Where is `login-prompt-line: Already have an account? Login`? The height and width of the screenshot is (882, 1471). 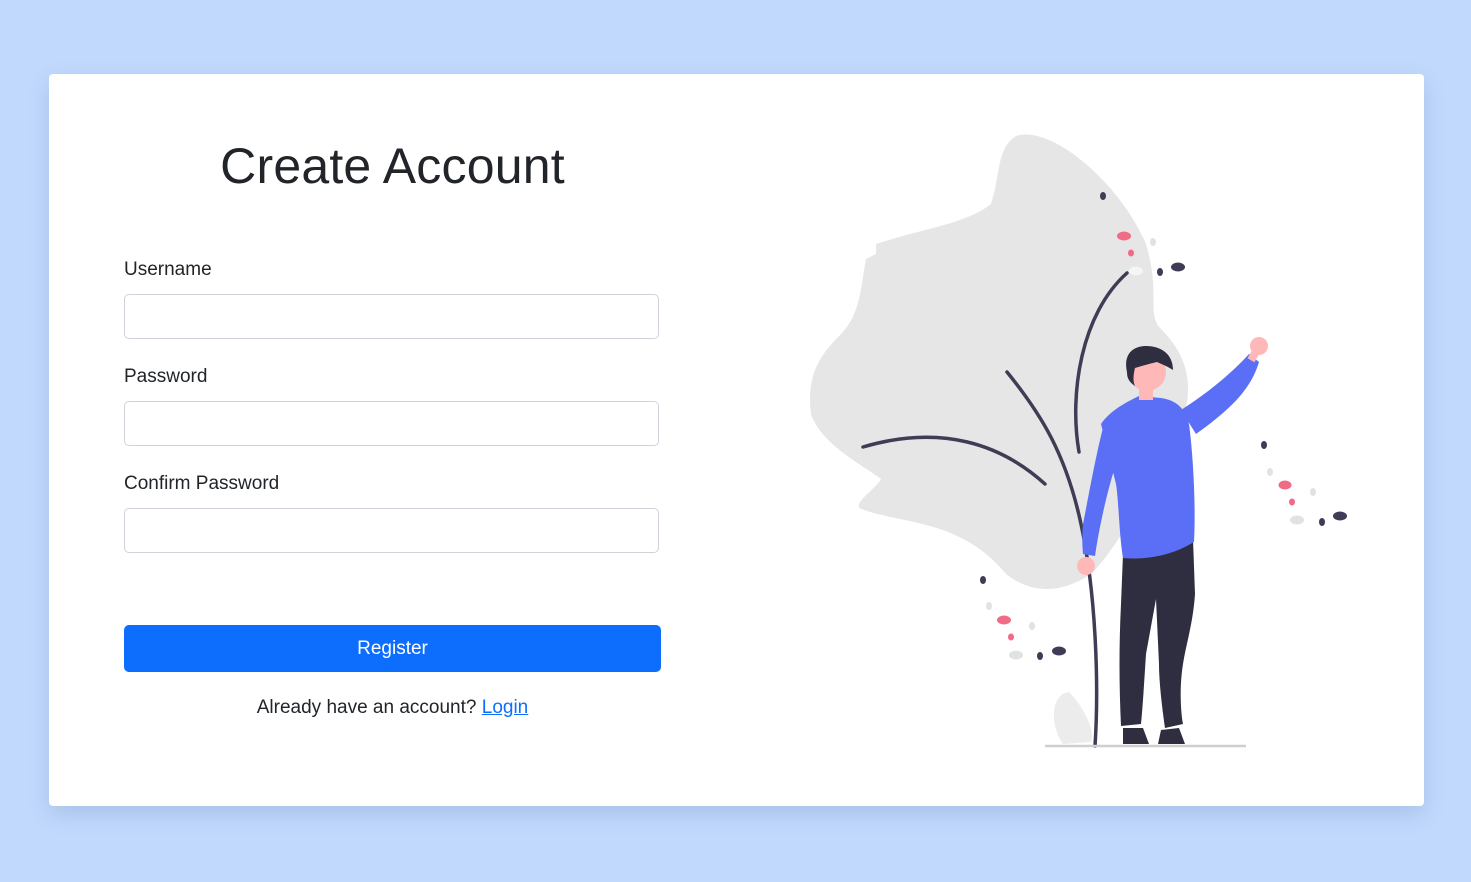 login-prompt-line: Already have an account? Login is located at coordinates (392, 708).